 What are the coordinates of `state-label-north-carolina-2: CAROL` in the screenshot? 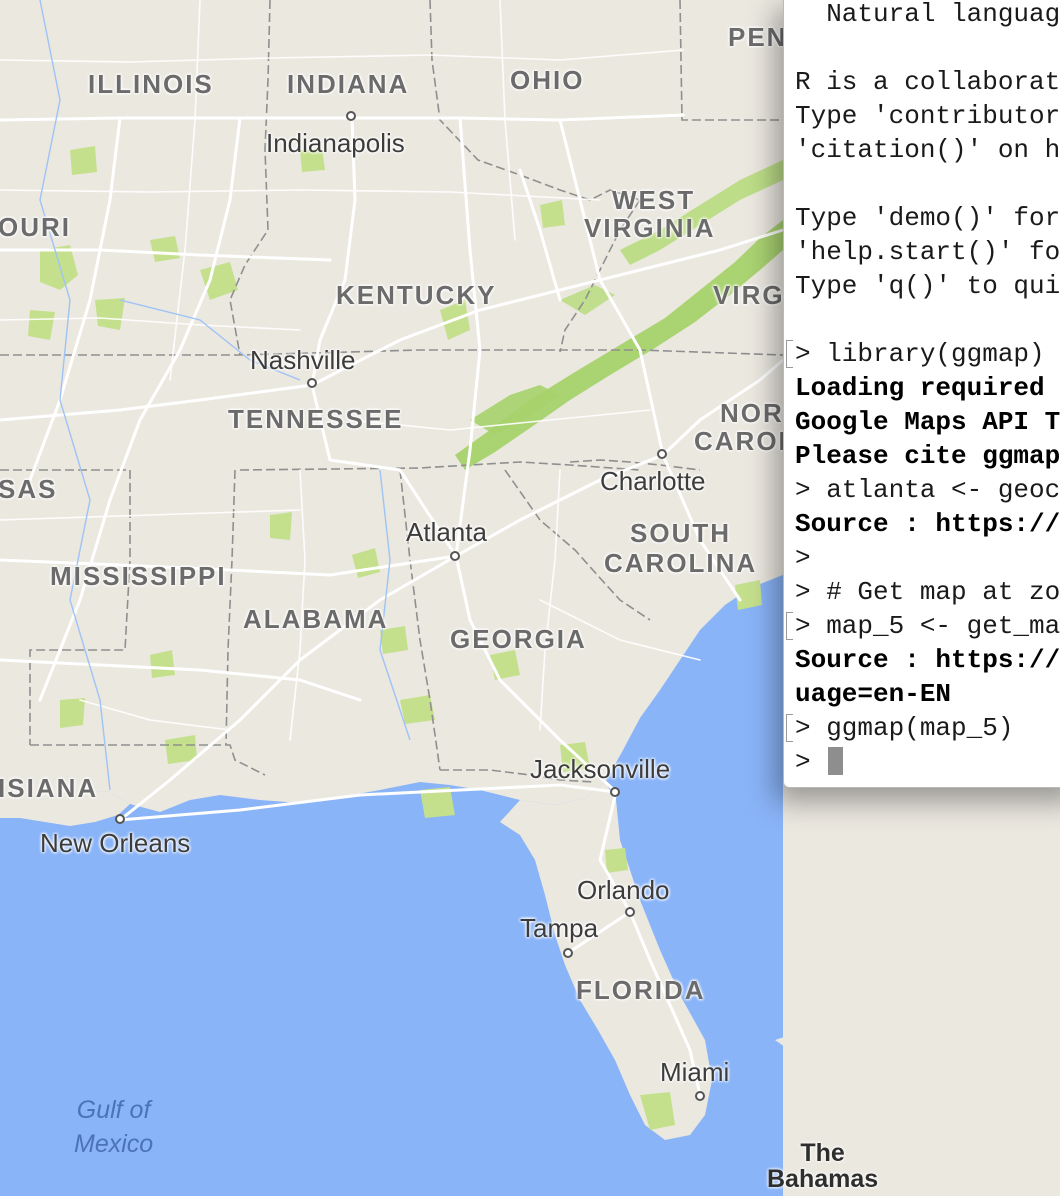 It's located at (745, 441).